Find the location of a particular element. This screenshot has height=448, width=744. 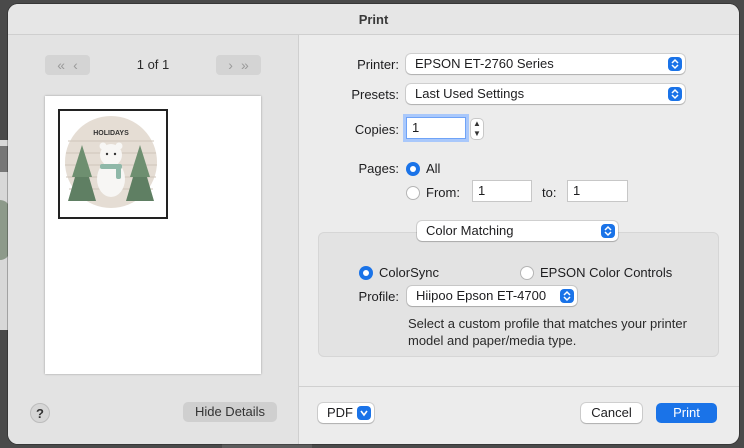

help-button: ? is located at coordinates (40, 413).